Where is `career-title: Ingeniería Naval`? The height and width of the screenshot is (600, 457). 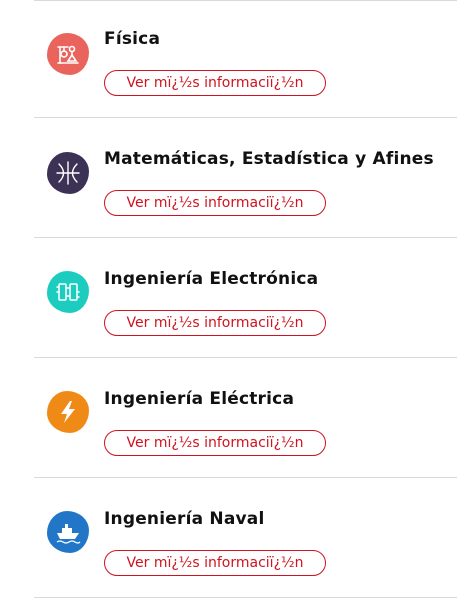 career-title: Ingeniería Naval is located at coordinates (184, 519).